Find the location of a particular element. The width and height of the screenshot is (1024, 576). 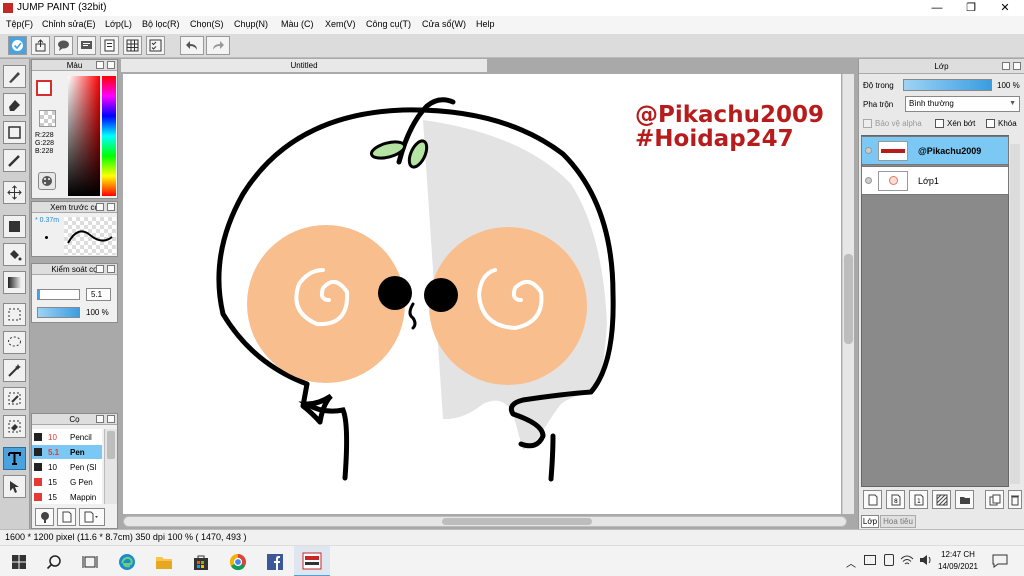

brush-item: 15 G Pen is located at coordinates (67, 482).